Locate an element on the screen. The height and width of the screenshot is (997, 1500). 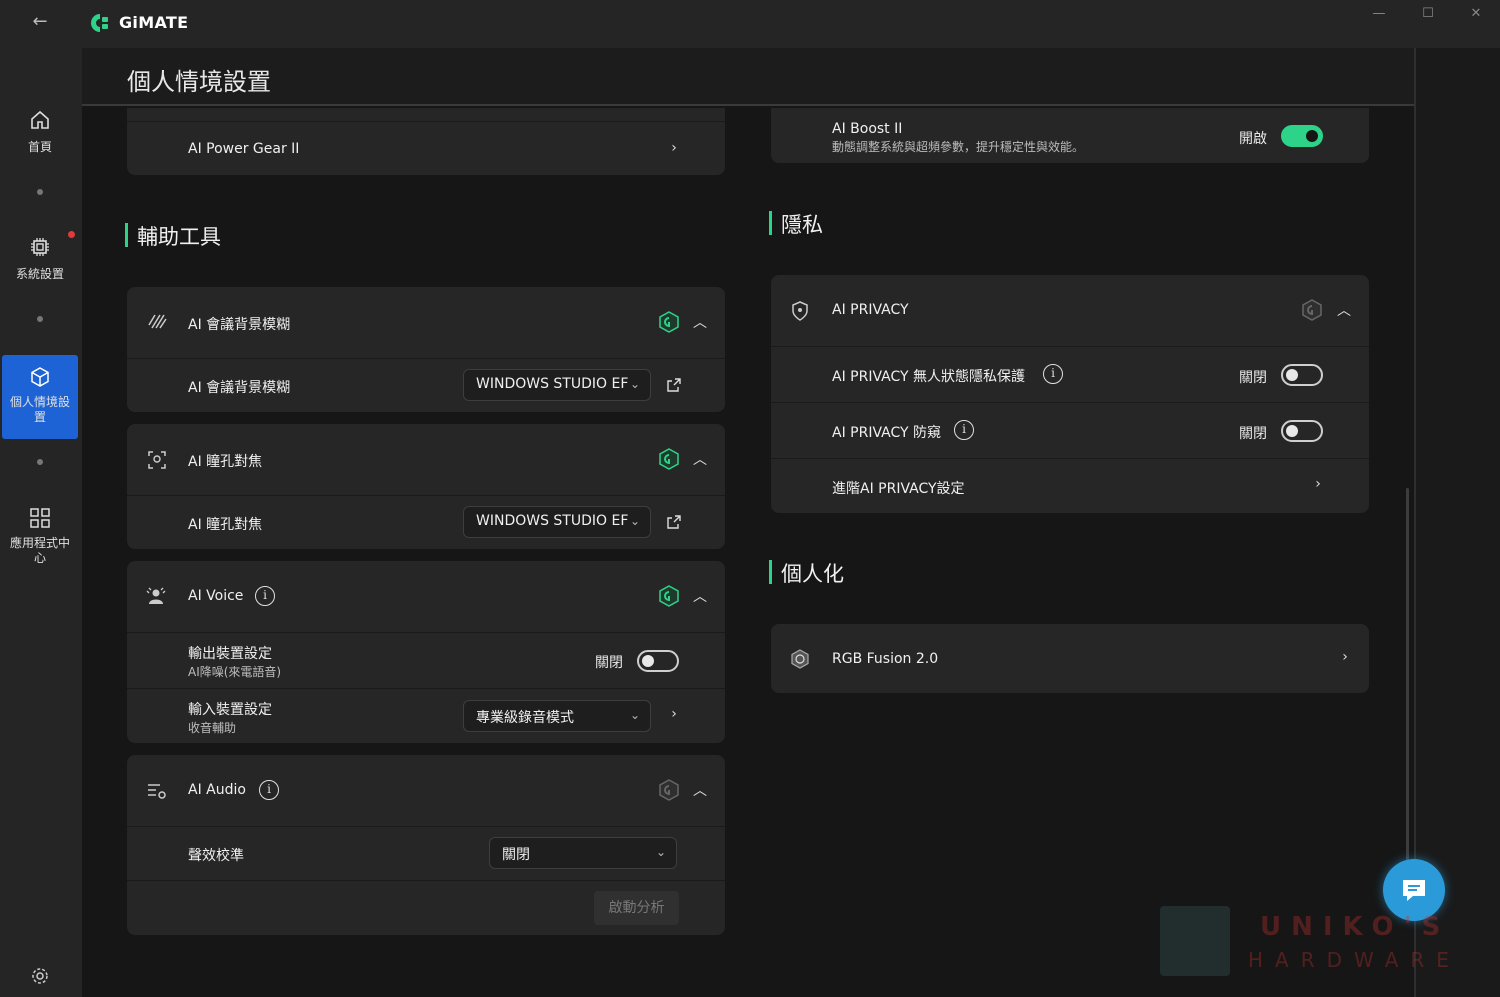
equalizer-icon is located at coordinates (157, 791).